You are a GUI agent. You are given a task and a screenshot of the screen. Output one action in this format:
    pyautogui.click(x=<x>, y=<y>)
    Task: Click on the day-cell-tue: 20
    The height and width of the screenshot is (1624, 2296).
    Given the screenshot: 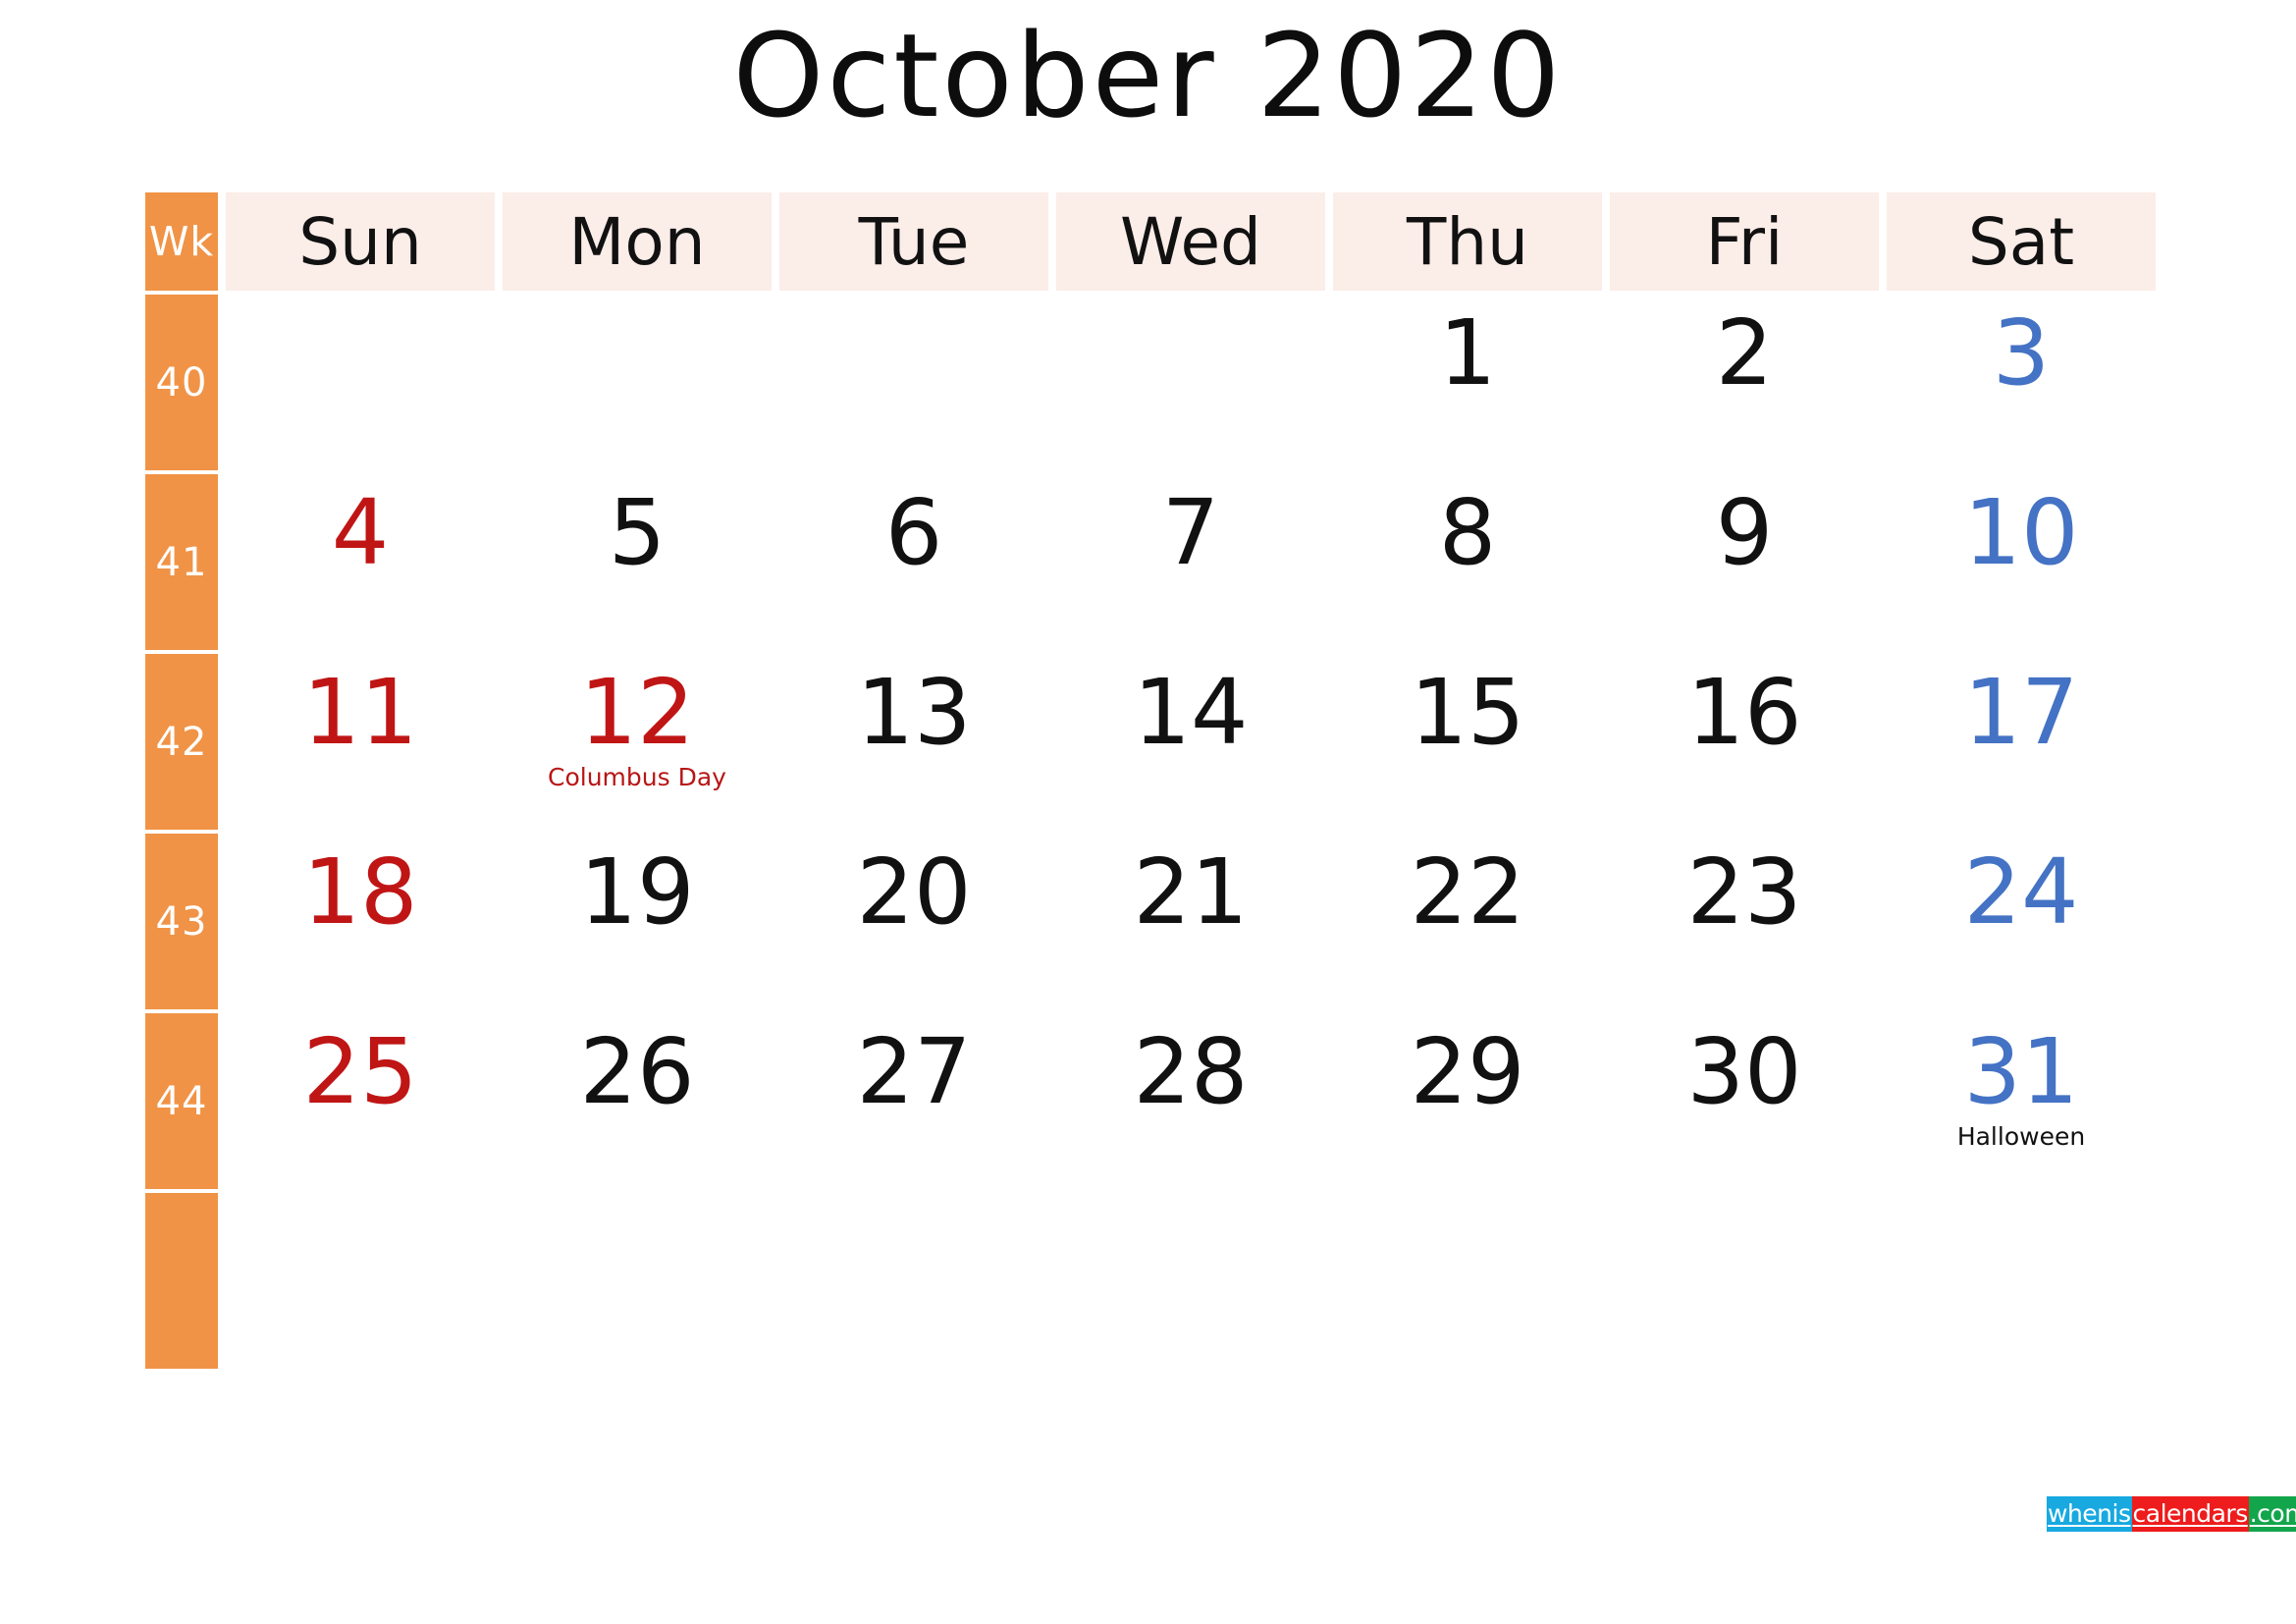 What is the action you would take?
    pyautogui.click(x=913, y=923)
    